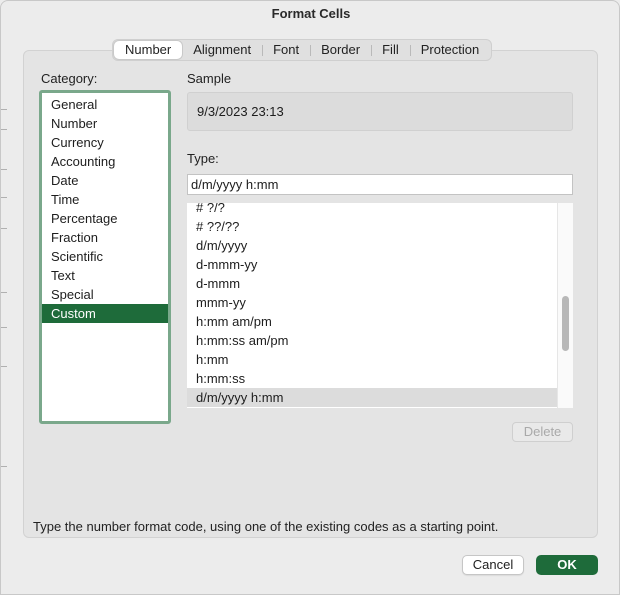 This screenshot has height=595, width=620. Describe the element at coordinates (105, 104) in the screenshot. I see `category-item-general: General` at that location.